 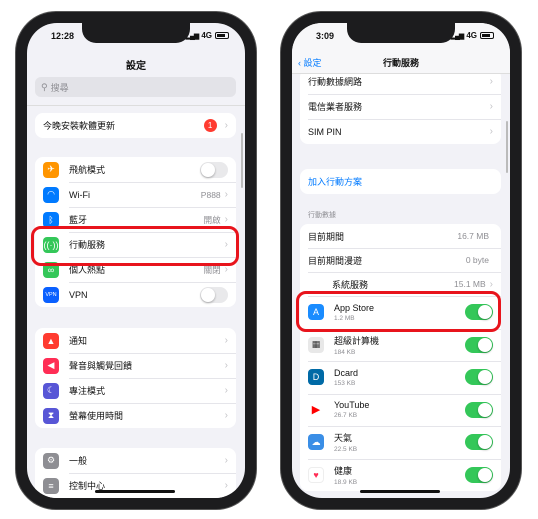 What do you see at coordinates (214, 169) in the screenshot?
I see `airplane-mode-toggle` at bounding box center [214, 169].